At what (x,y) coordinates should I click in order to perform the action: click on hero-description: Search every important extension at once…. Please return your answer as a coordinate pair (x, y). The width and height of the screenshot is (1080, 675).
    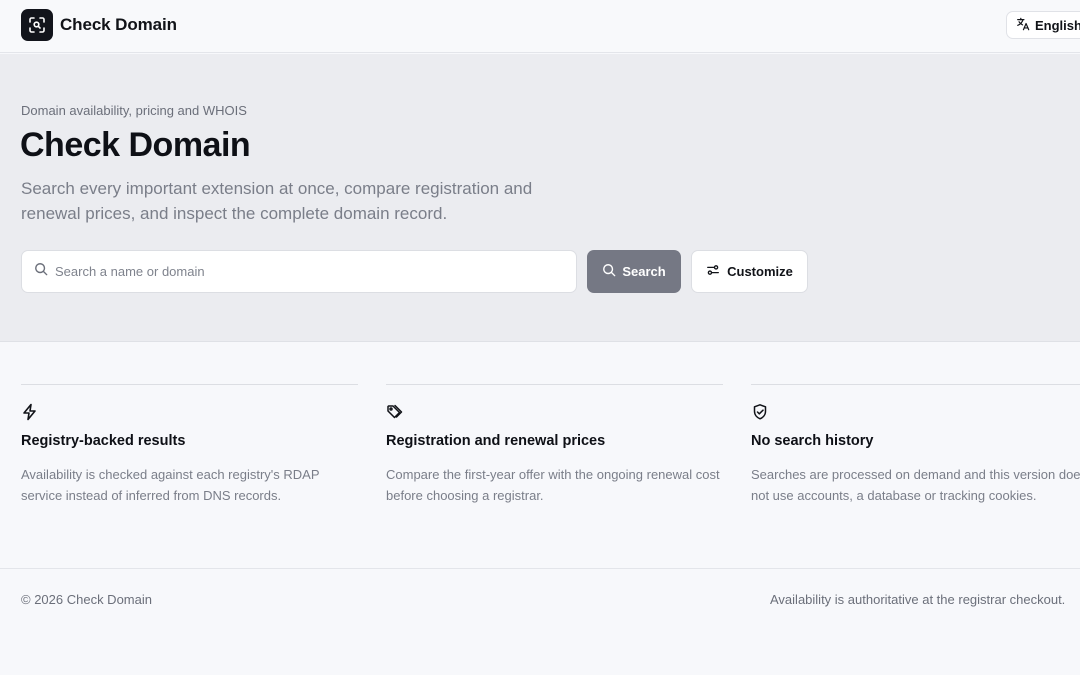
    Looking at the image, I should click on (277, 201).